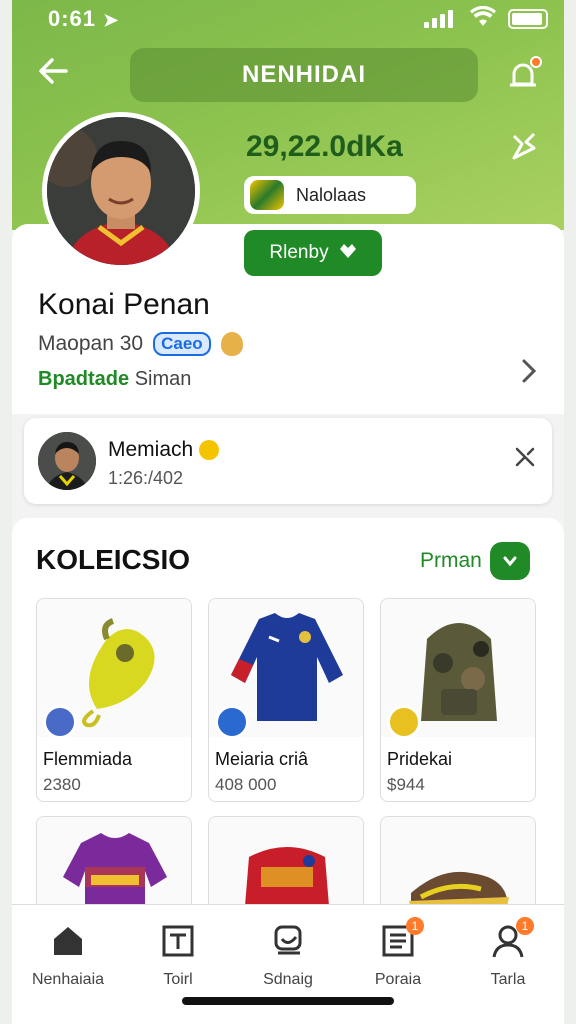 The height and width of the screenshot is (1024, 576). I want to click on profile-status: Bpadtade Siman, so click(114, 379).